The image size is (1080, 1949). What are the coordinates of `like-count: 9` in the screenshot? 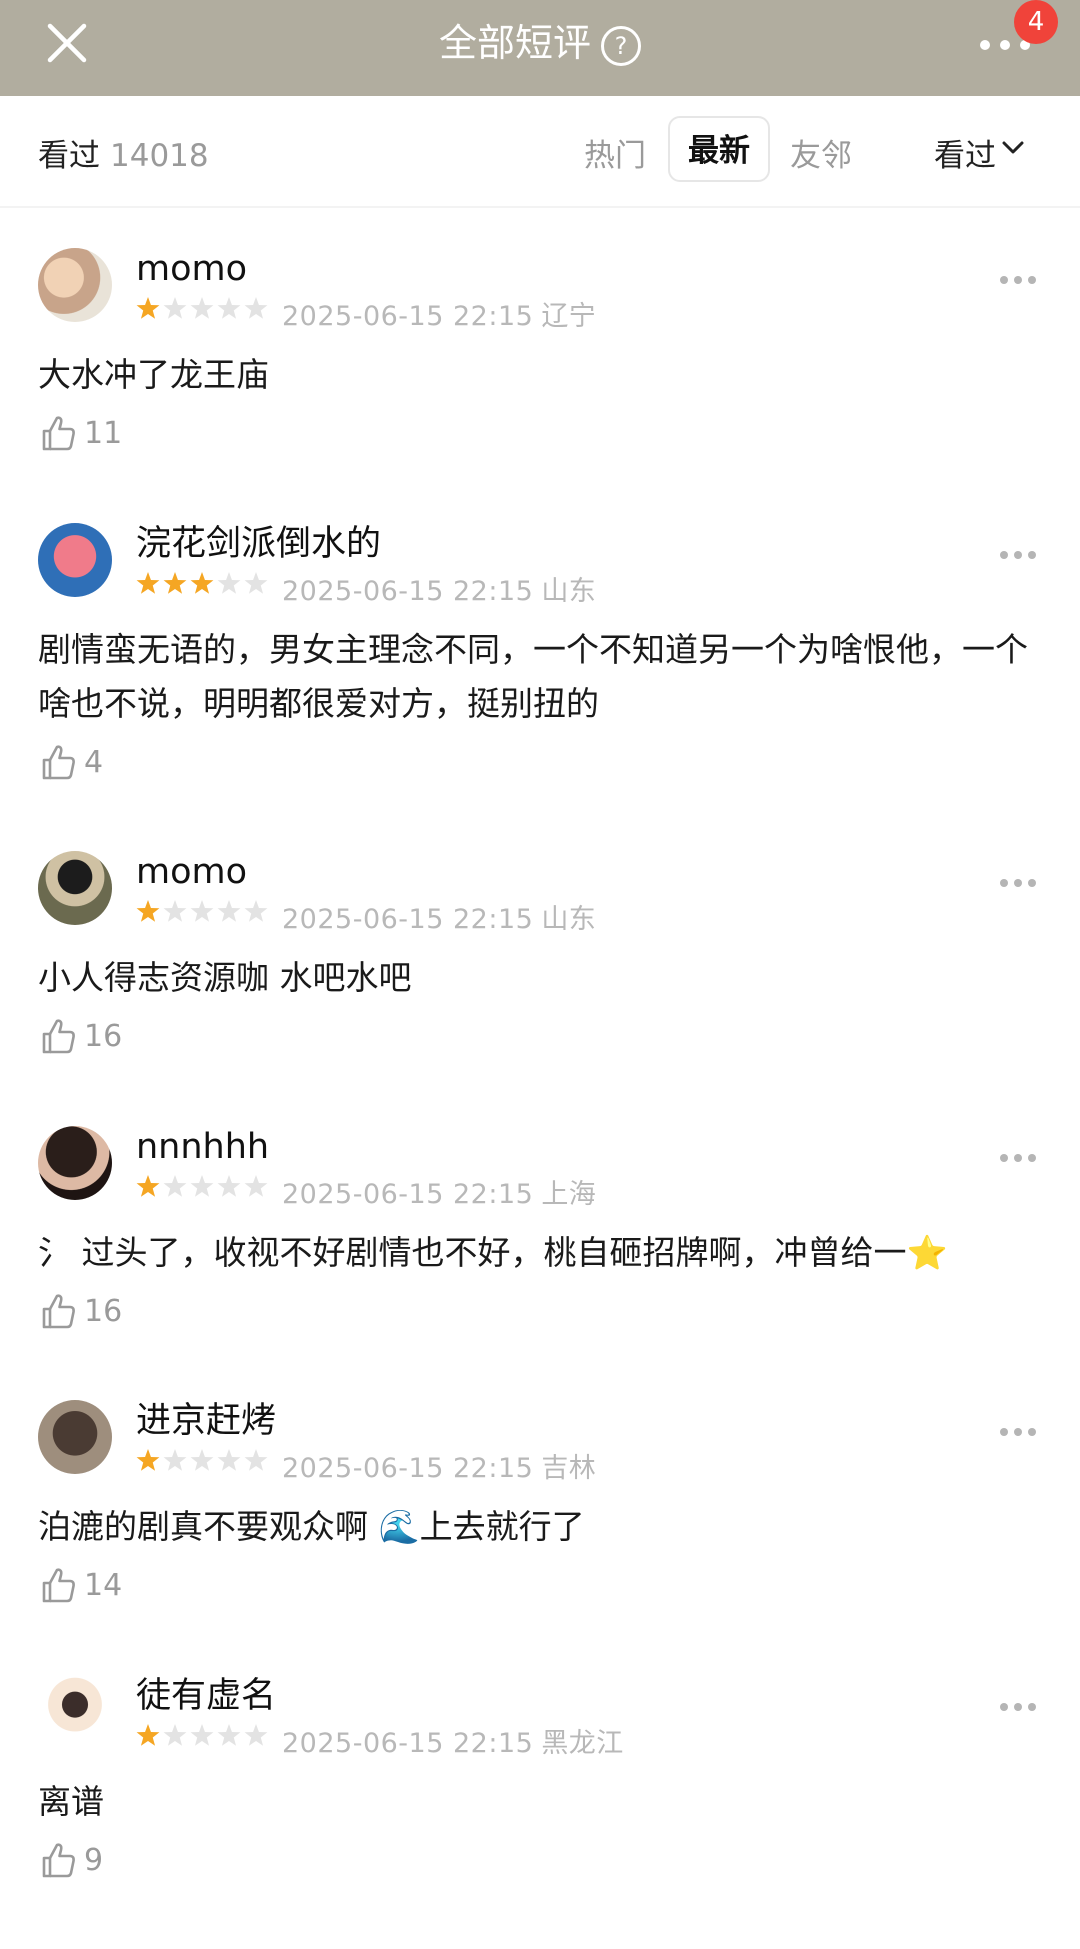 It's located at (94, 1860).